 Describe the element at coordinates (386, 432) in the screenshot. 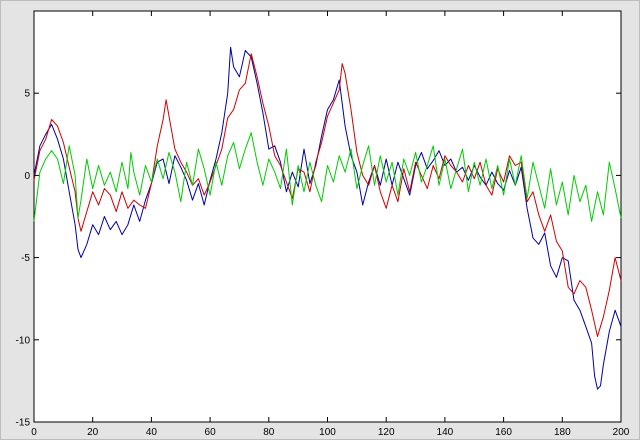

I see `x-tick-label: 120` at that location.